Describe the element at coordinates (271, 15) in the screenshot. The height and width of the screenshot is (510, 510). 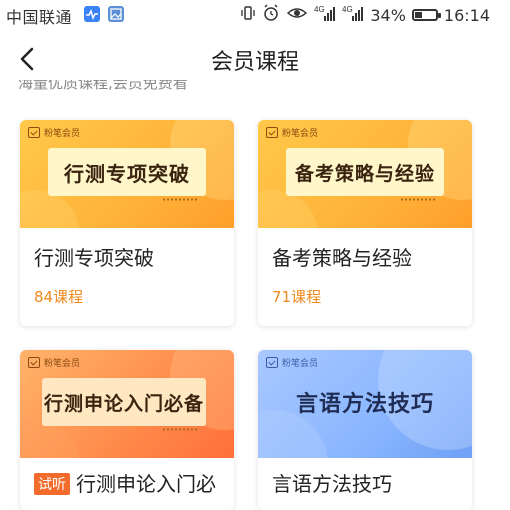
I see `alarm-icon` at that location.